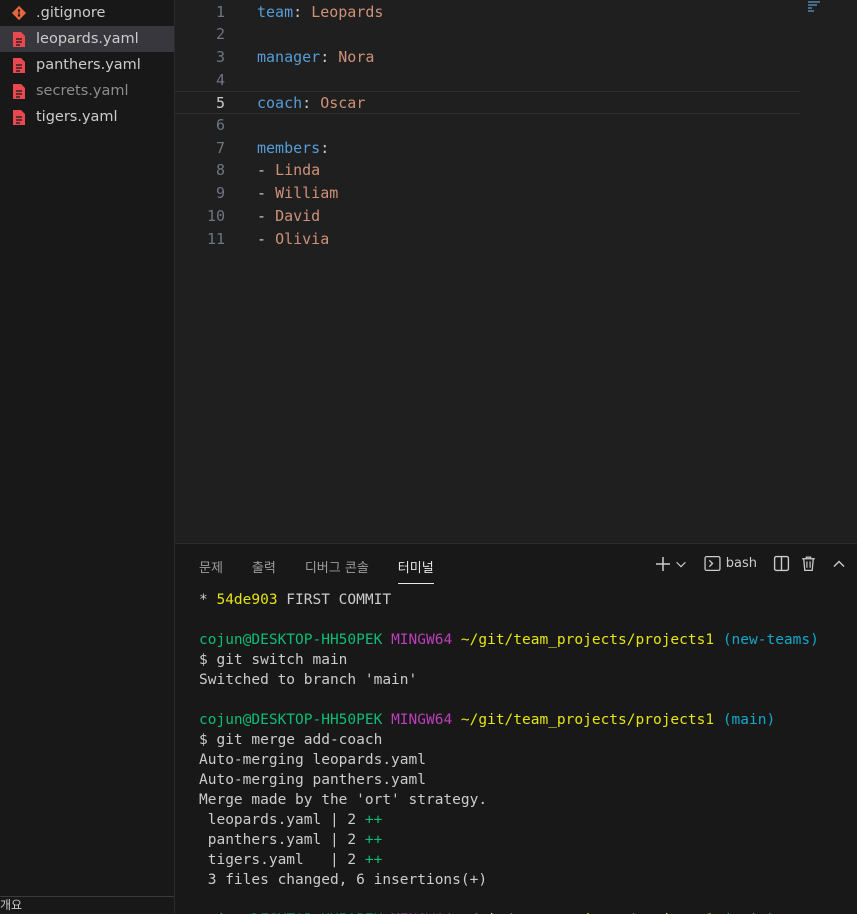  What do you see at coordinates (528, 740) in the screenshot?
I see `terminal-line: $ git merge add-coach` at bounding box center [528, 740].